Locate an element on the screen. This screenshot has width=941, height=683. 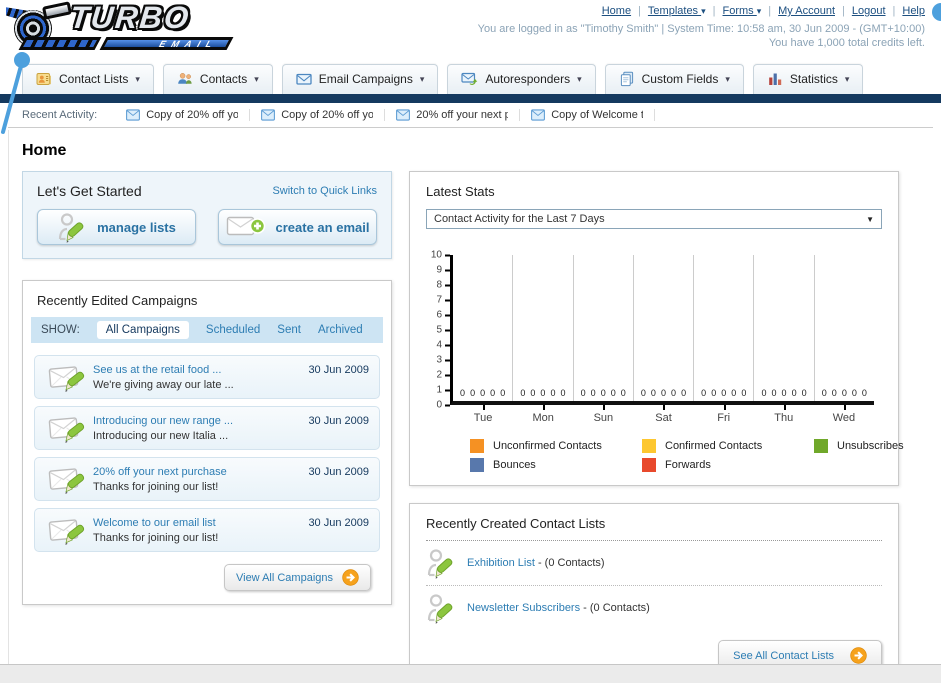
arrow-circle-icon is located at coordinates (858, 655).